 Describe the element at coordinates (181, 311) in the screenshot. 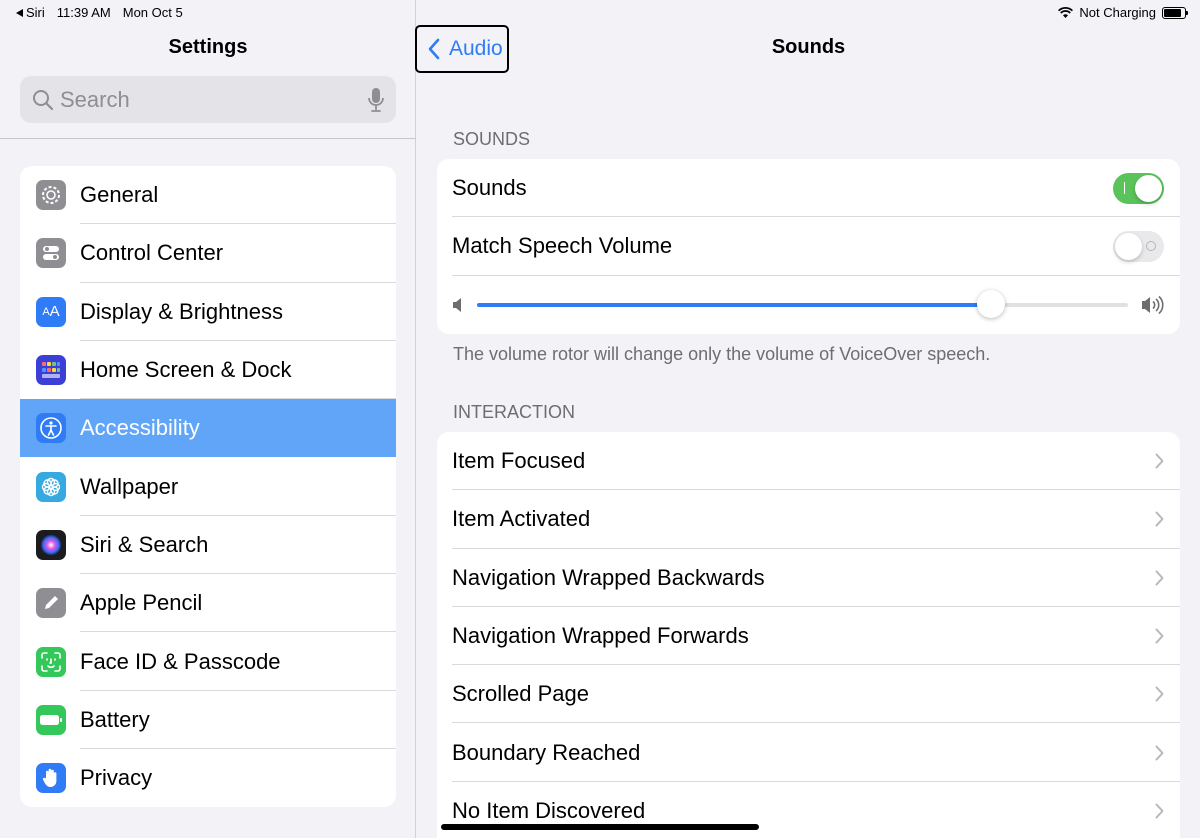

I see `sidebar-item-label: Display & Brightness` at that location.